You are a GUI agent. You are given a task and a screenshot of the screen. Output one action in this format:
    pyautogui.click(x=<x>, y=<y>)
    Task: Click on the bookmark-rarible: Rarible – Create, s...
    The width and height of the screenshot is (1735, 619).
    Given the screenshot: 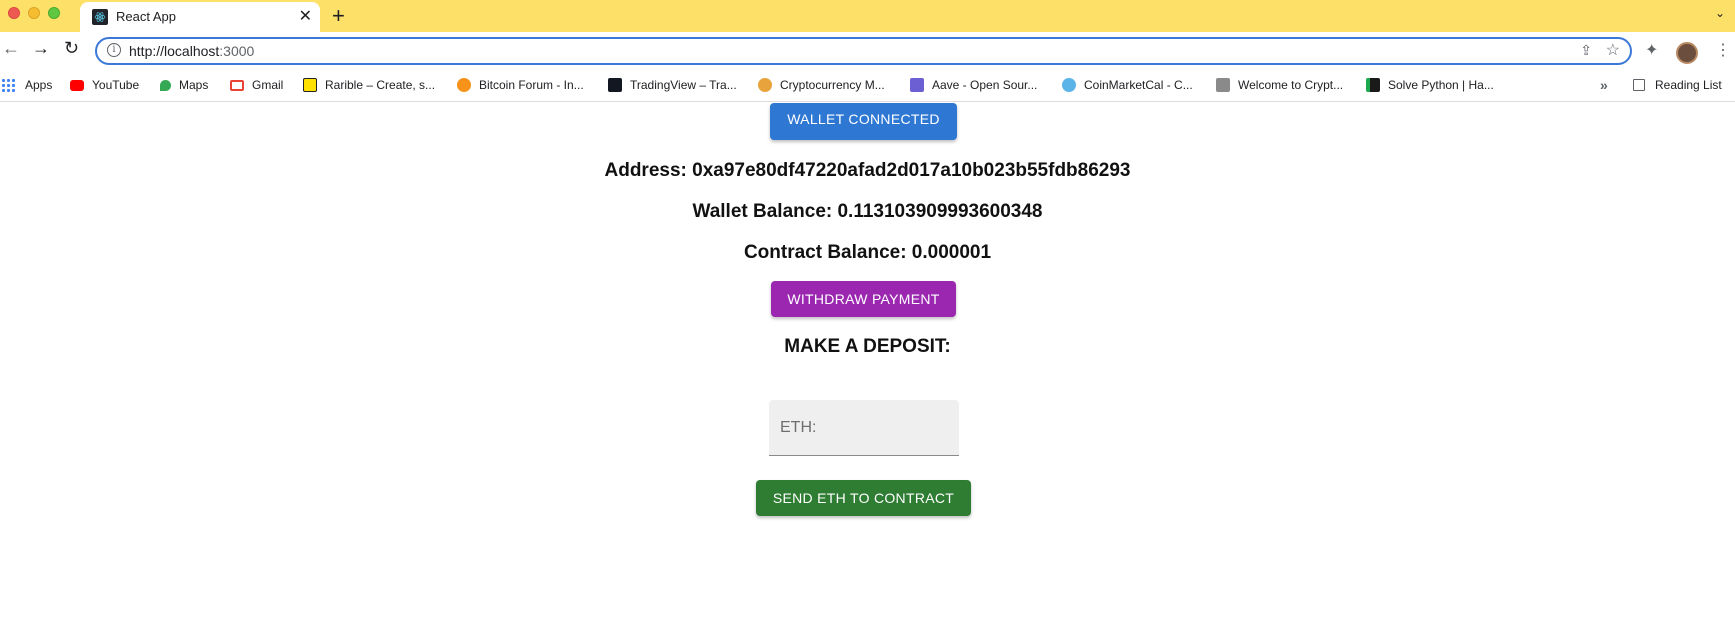 What is the action you would take?
    pyautogui.click(x=369, y=85)
    